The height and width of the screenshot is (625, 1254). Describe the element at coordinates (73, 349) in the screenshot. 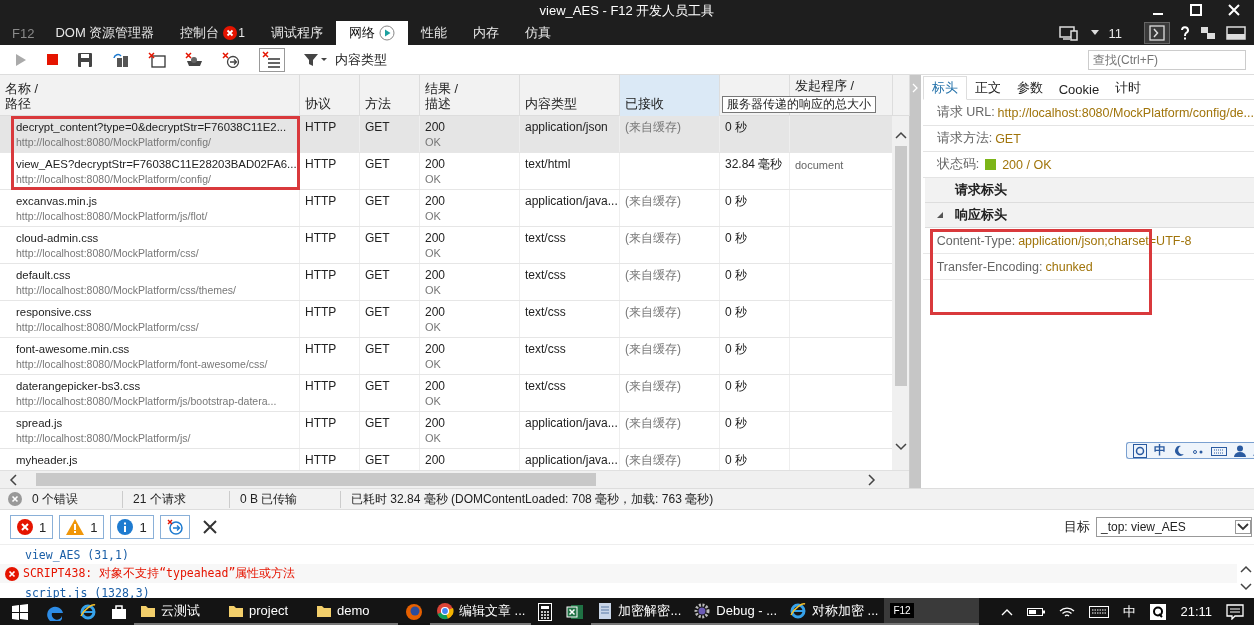

I see `request-name: font-awesome.min.css` at that location.